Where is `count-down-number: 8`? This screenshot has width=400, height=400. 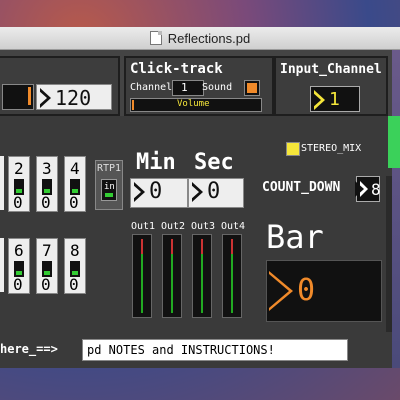
count-down-number: 8 is located at coordinates (368, 189).